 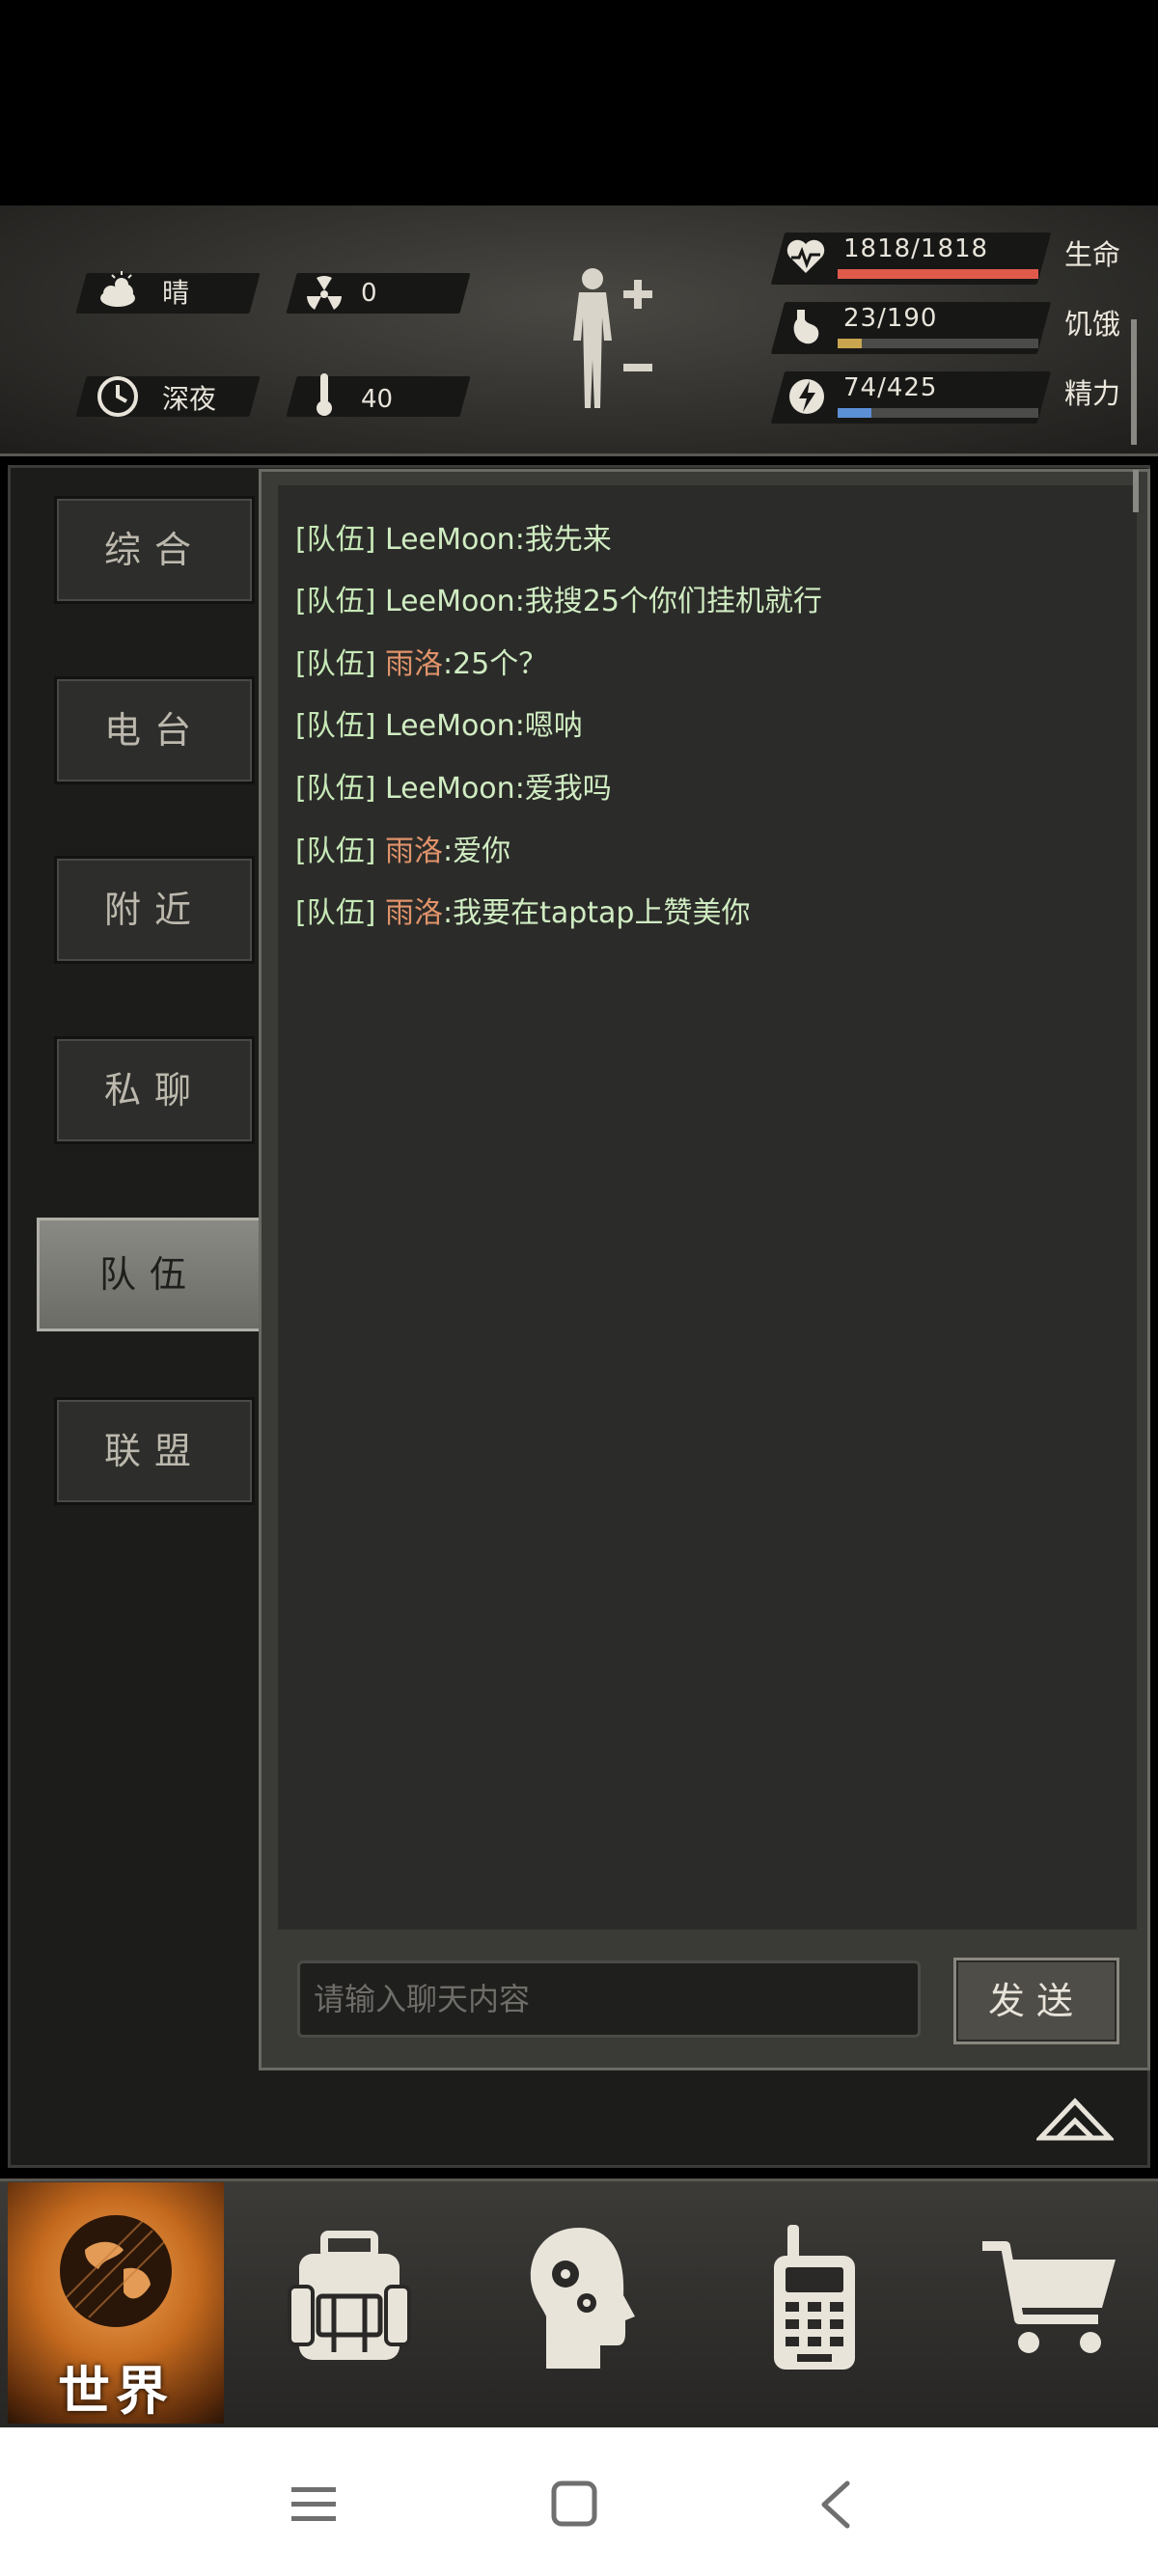 What do you see at coordinates (1092, 255) in the screenshot?
I see `health-label: 生命` at bounding box center [1092, 255].